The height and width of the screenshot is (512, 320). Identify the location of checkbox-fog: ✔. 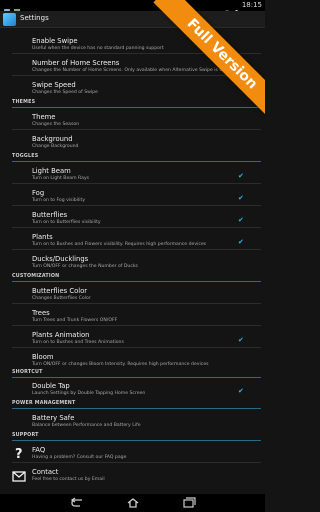
(241, 198).